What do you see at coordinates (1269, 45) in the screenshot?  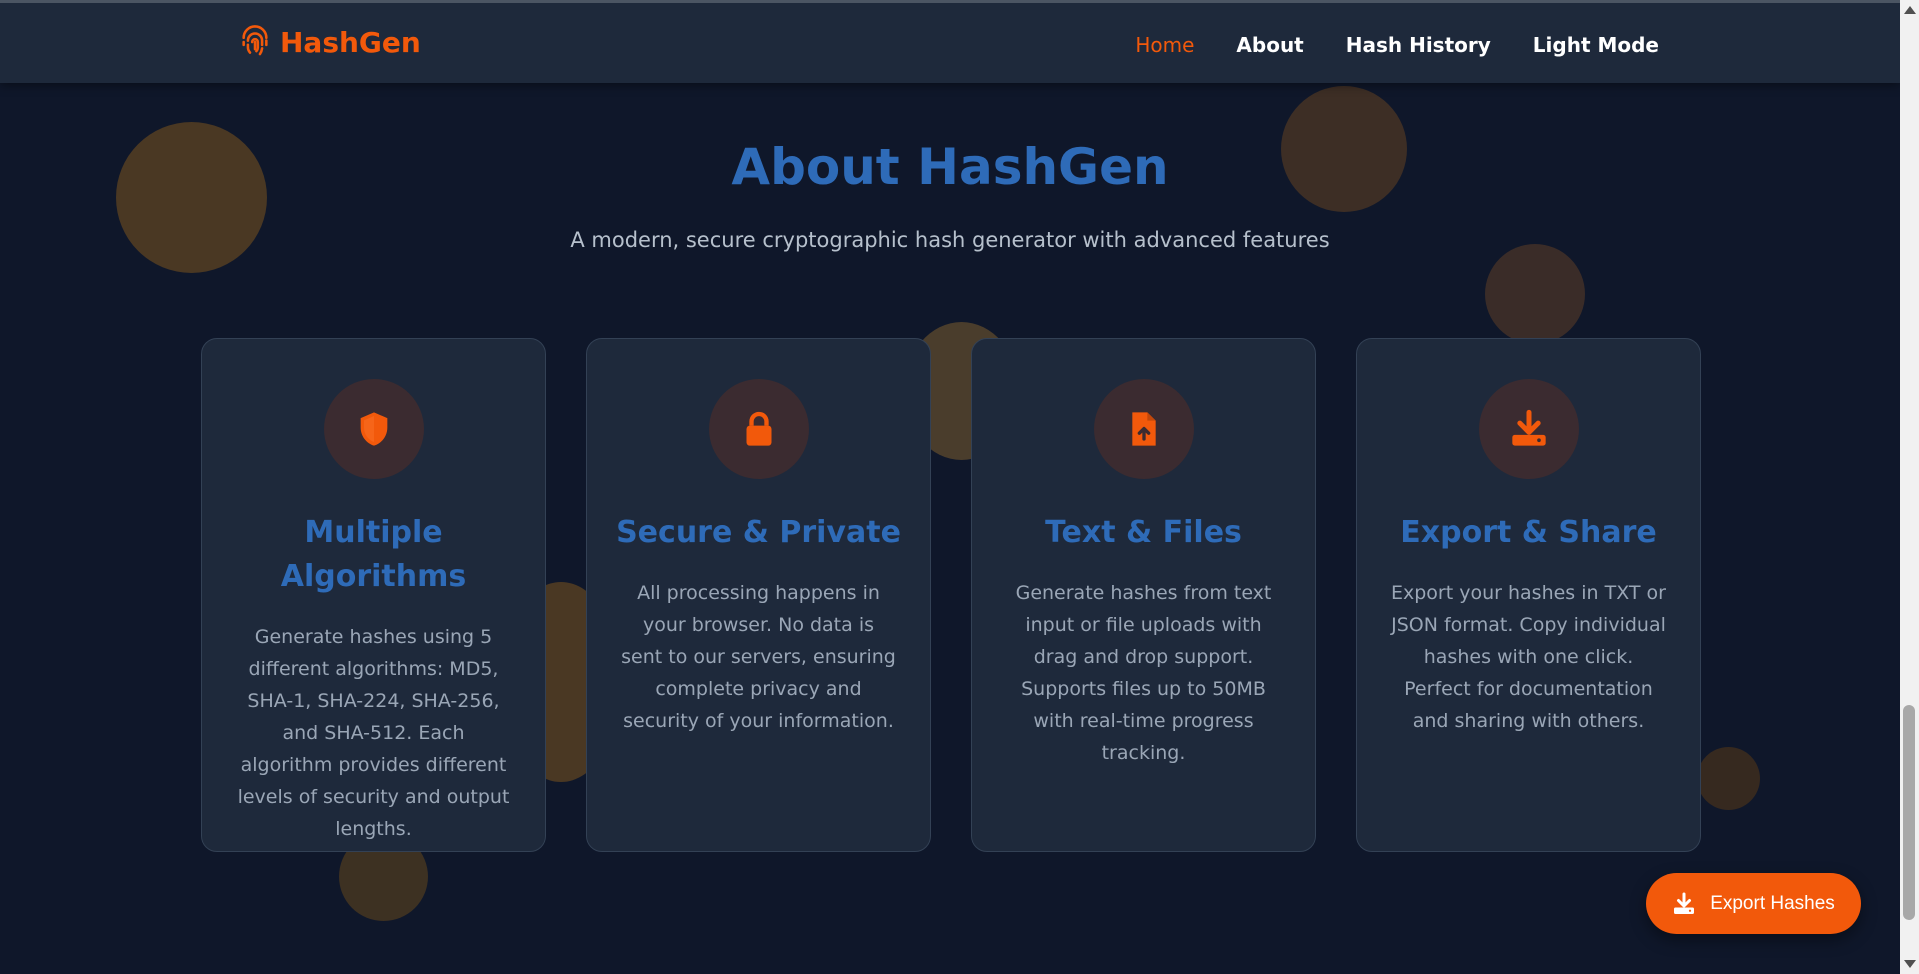 I see `nav-about: About` at bounding box center [1269, 45].